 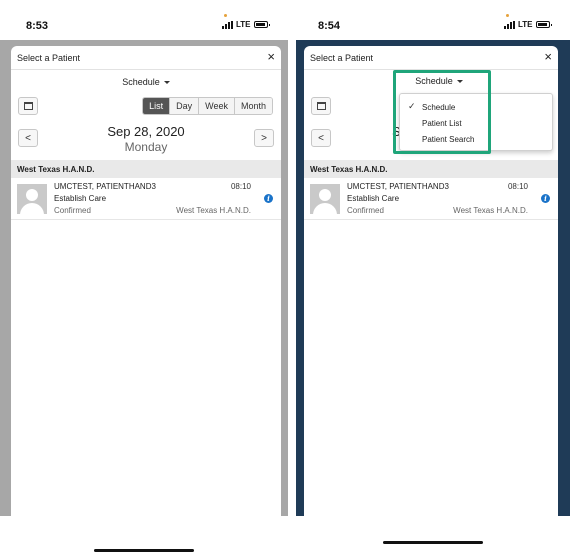 What do you see at coordinates (184, 106) in the screenshot?
I see `tab-day: Day` at bounding box center [184, 106].